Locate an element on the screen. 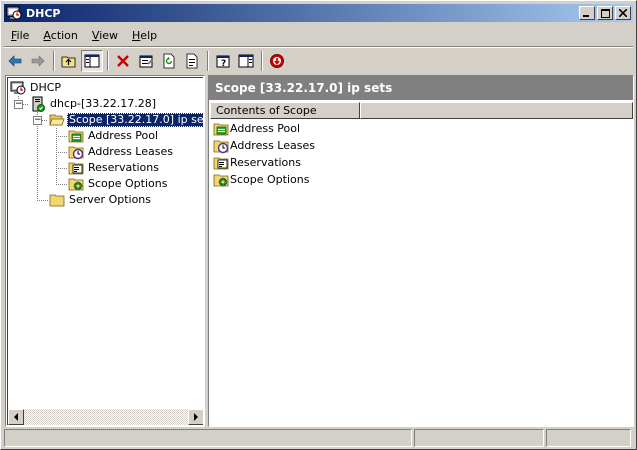 This screenshot has width=637, height=450. show-hide-tree-icon is located at coordinates (92, 61).